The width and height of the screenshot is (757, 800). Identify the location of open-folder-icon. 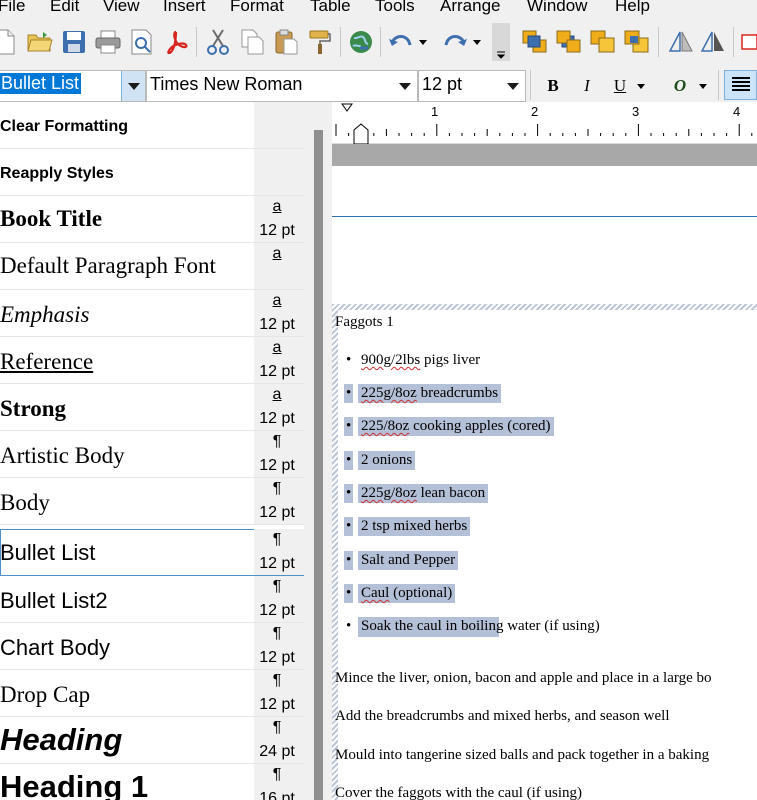
(40, 42).